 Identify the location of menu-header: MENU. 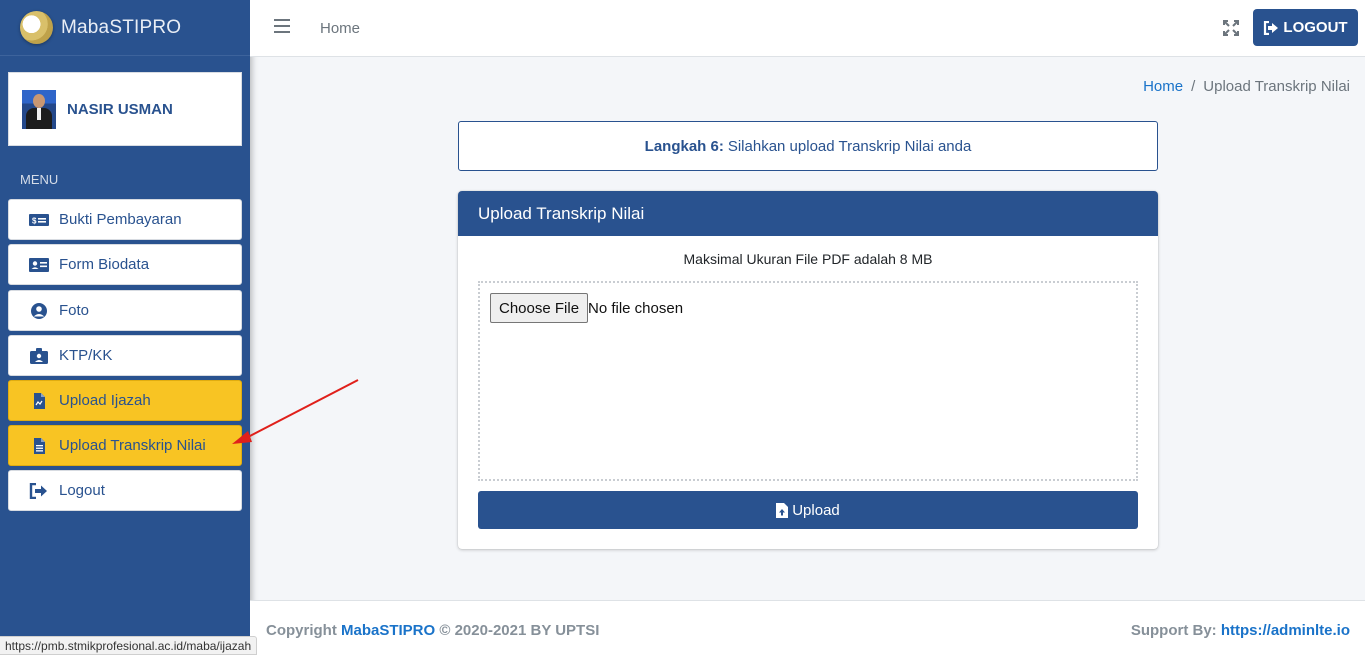
(39, 179).